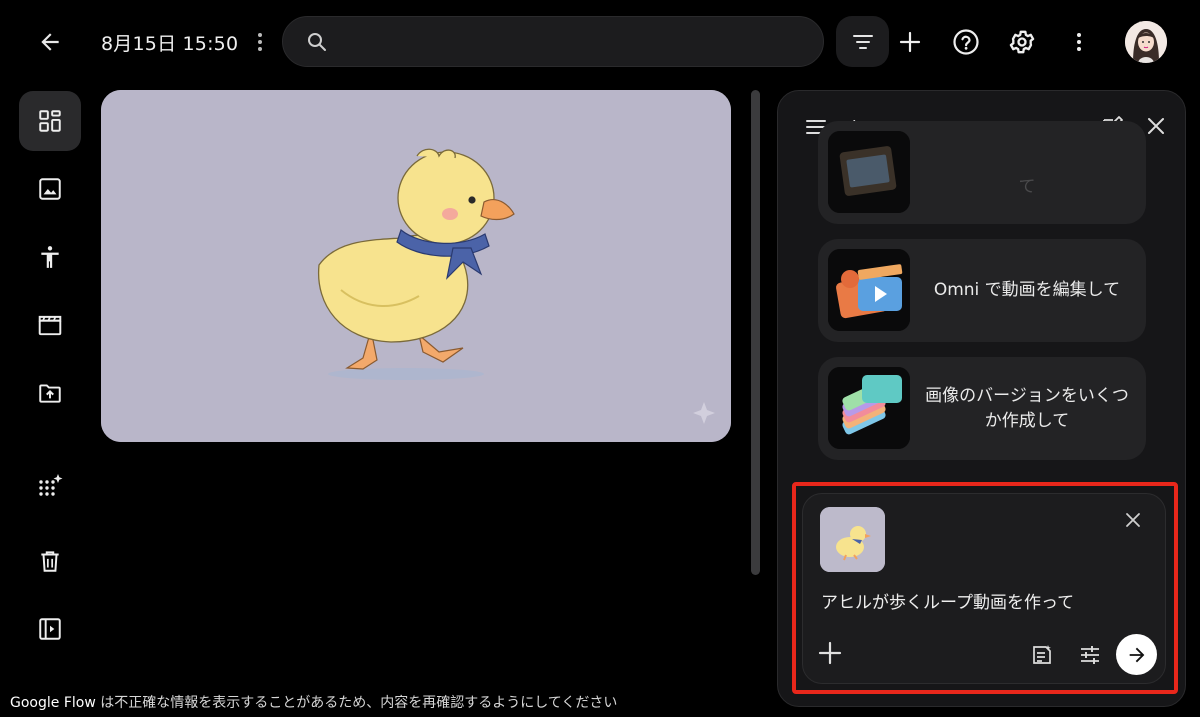 Image resolution: width=1200 pixels, height=717 pixels. I want to click on disclaimer-body: は不正確な情報を表示することがあるため、内容を再確認するようにしてください, so click(356, 703).